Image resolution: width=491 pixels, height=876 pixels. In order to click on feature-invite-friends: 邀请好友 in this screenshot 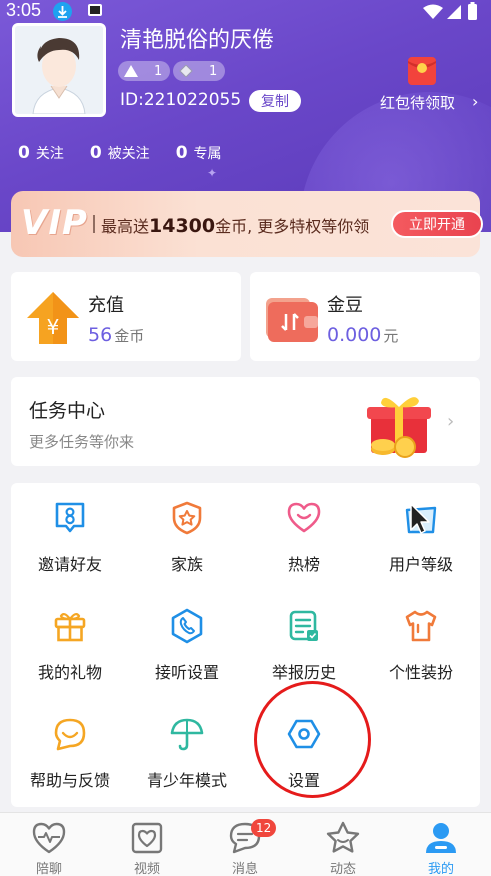, I will do `click(70, 533)`.